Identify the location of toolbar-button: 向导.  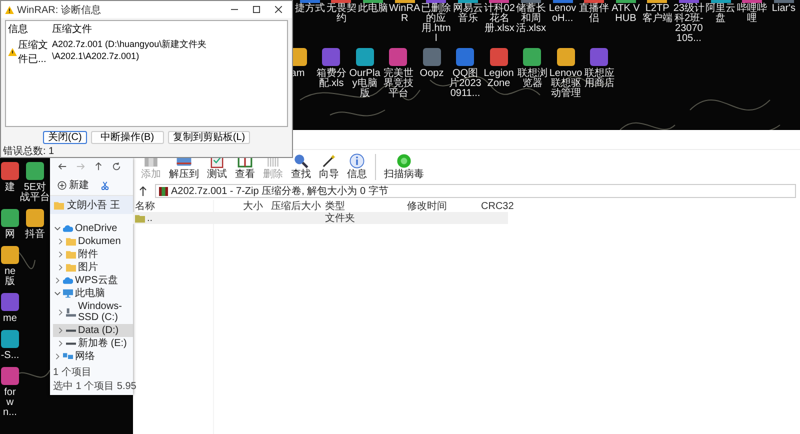
(329, 166).